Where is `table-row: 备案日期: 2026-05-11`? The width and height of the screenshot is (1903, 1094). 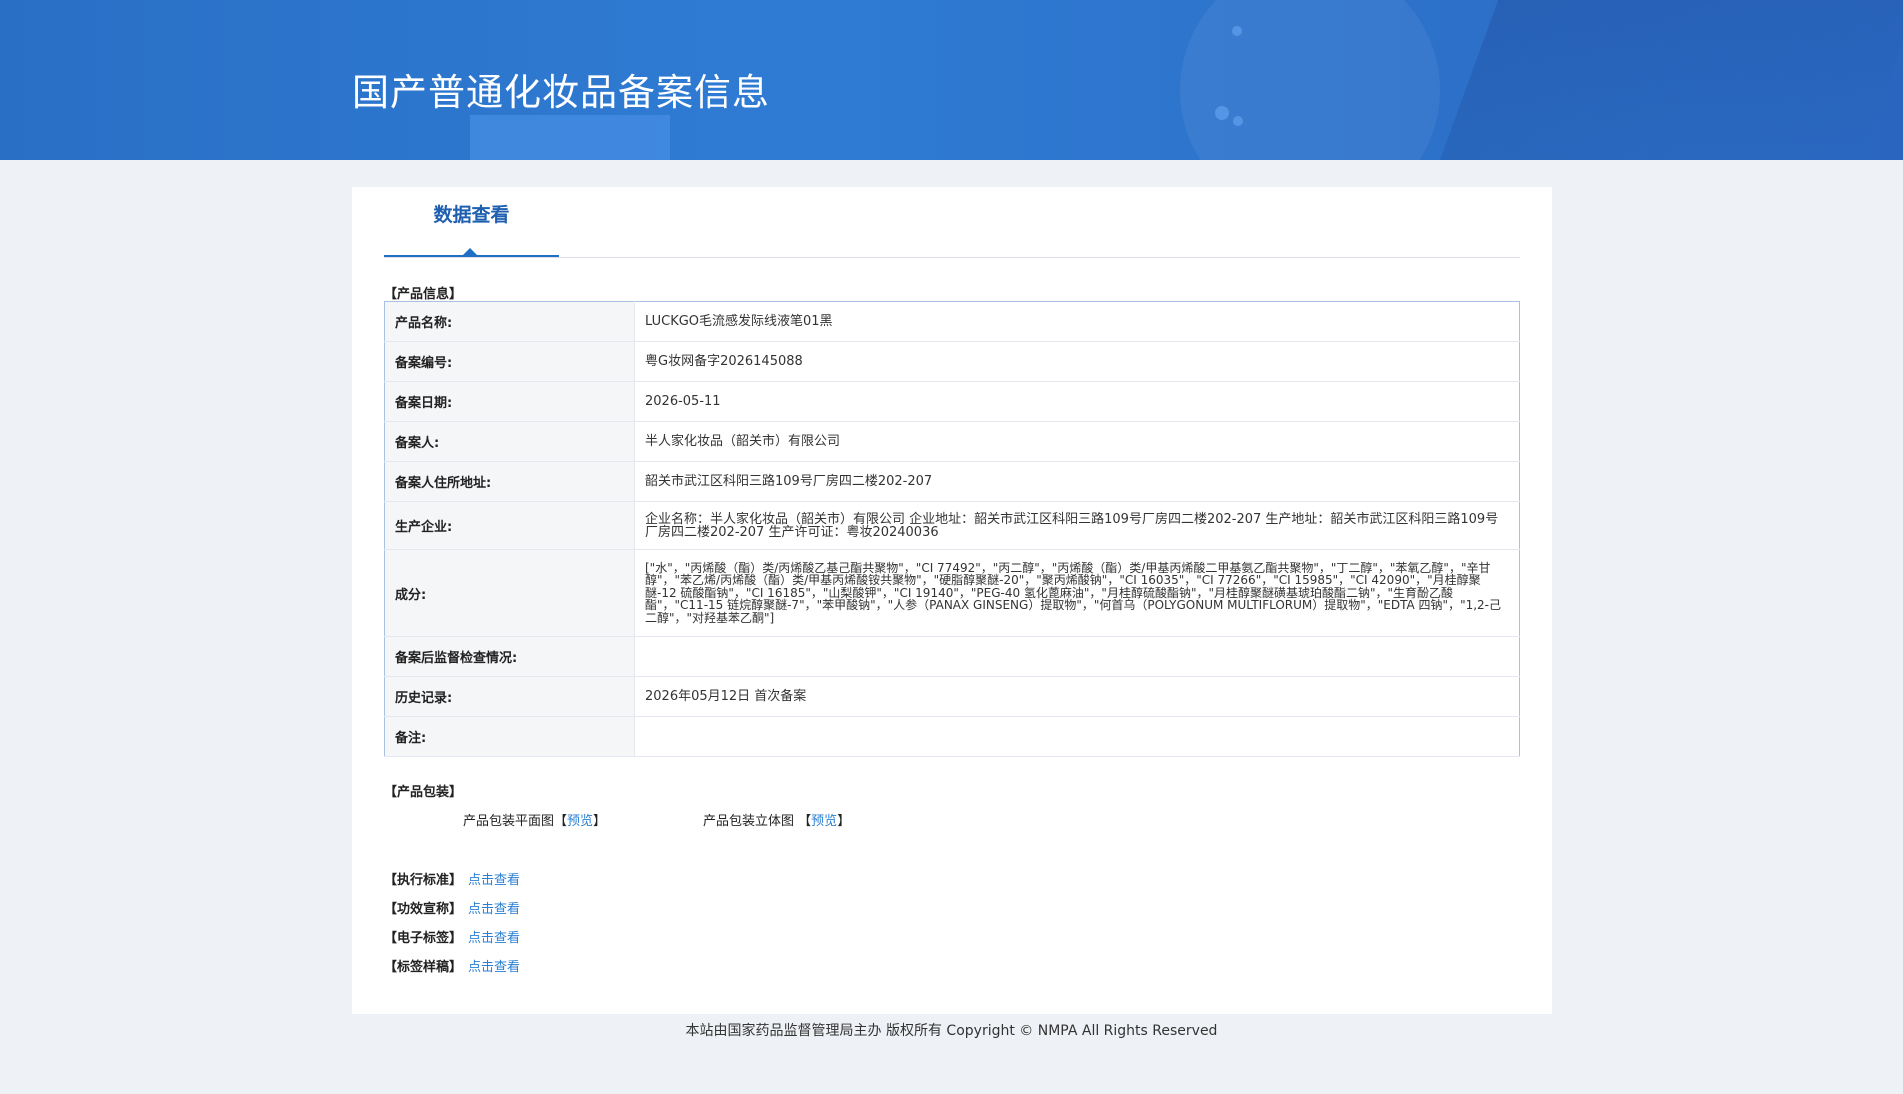 table-row: 备案日期: 2026-05-11 is located at coordinates (952, 401).